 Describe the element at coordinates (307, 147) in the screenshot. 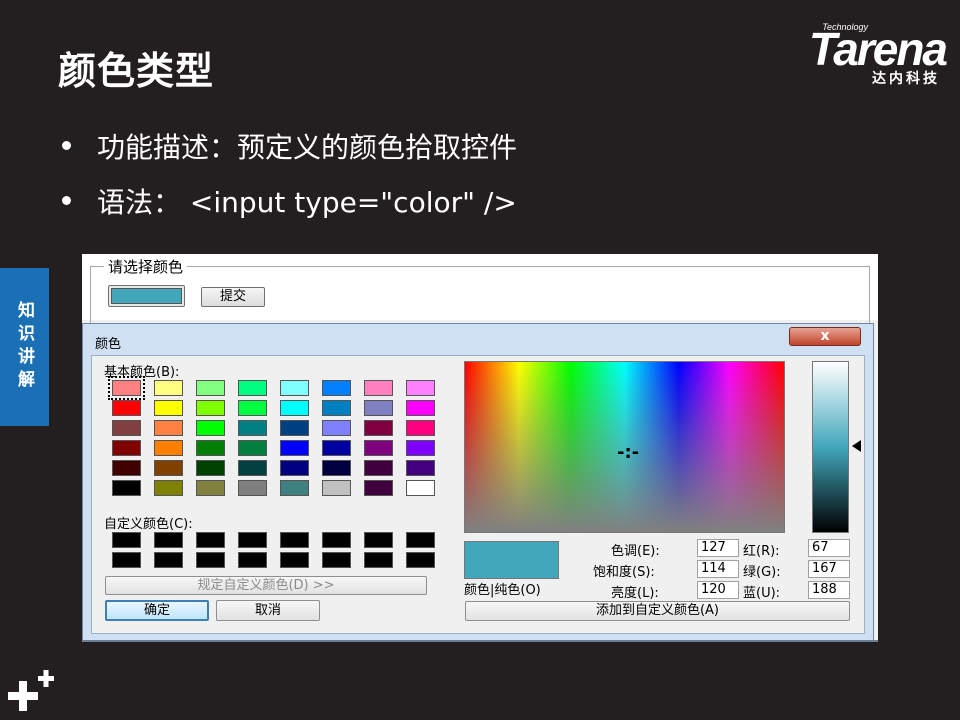

I see `bullet-text: 功能描述：预定义的颜色拾取控件` at that location.